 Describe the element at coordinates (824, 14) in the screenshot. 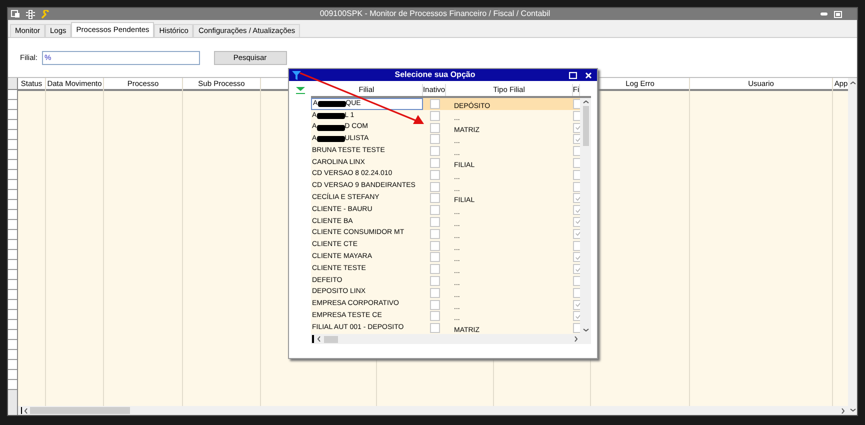

I see `minimize-icon` at that location.